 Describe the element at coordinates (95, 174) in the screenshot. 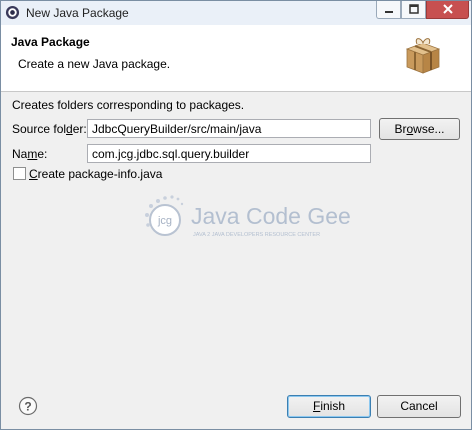

I see `create-package-info-label: Create package-info.java` at that location.